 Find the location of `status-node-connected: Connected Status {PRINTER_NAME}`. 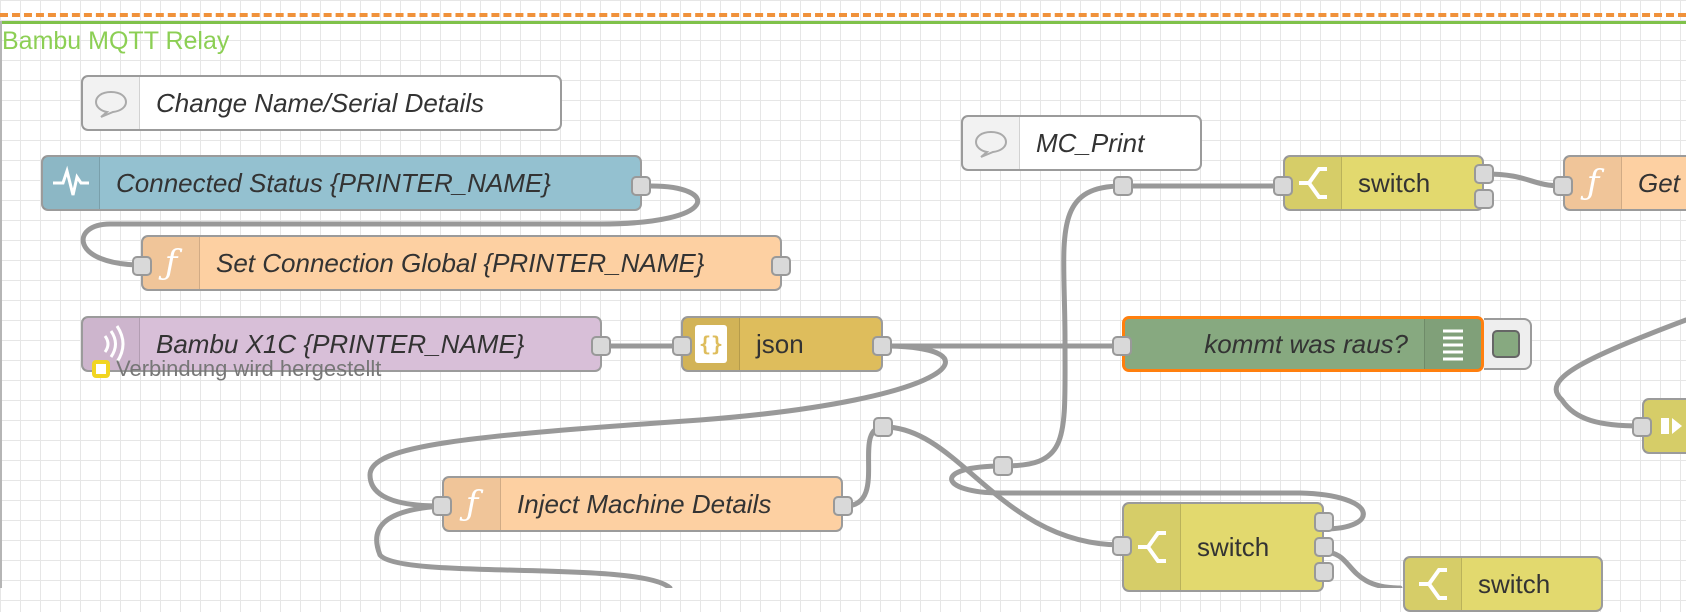

status-node-connected: Connected Status {PRINTER_NAME} is located at coordinates (341, 183).